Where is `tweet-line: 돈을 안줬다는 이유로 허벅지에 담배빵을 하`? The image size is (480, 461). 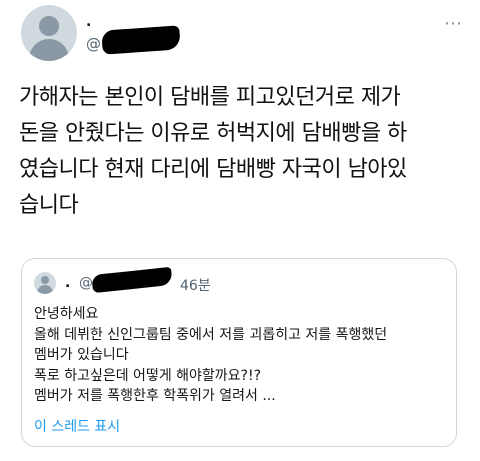 tweet-line: 돈을 안줬다는 이유로 허벅지에 담배빵을 하 is located at coordinates (213, 133).